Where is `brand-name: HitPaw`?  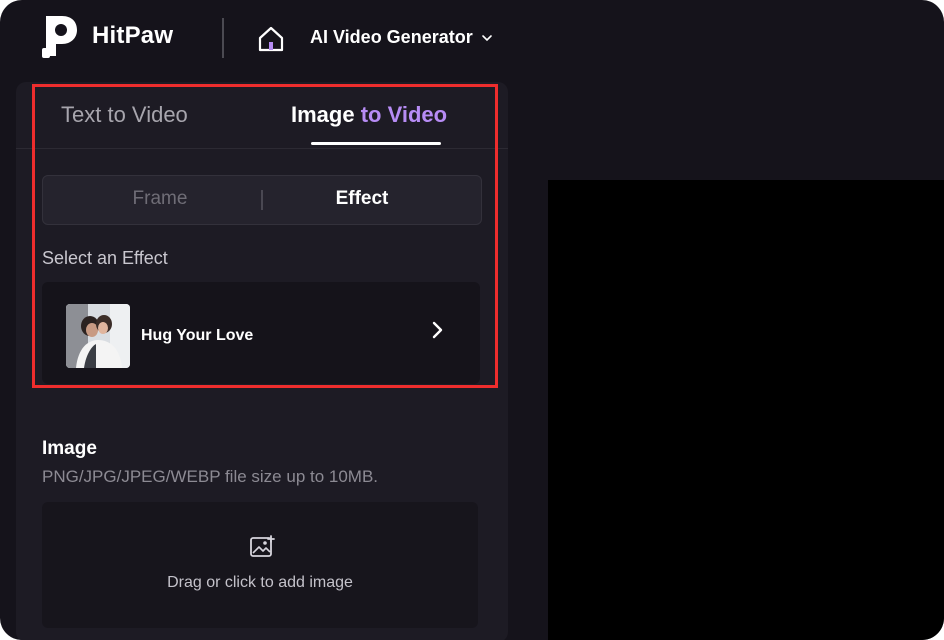 brand-name: HitPaw is located at coordinates (133, 35).